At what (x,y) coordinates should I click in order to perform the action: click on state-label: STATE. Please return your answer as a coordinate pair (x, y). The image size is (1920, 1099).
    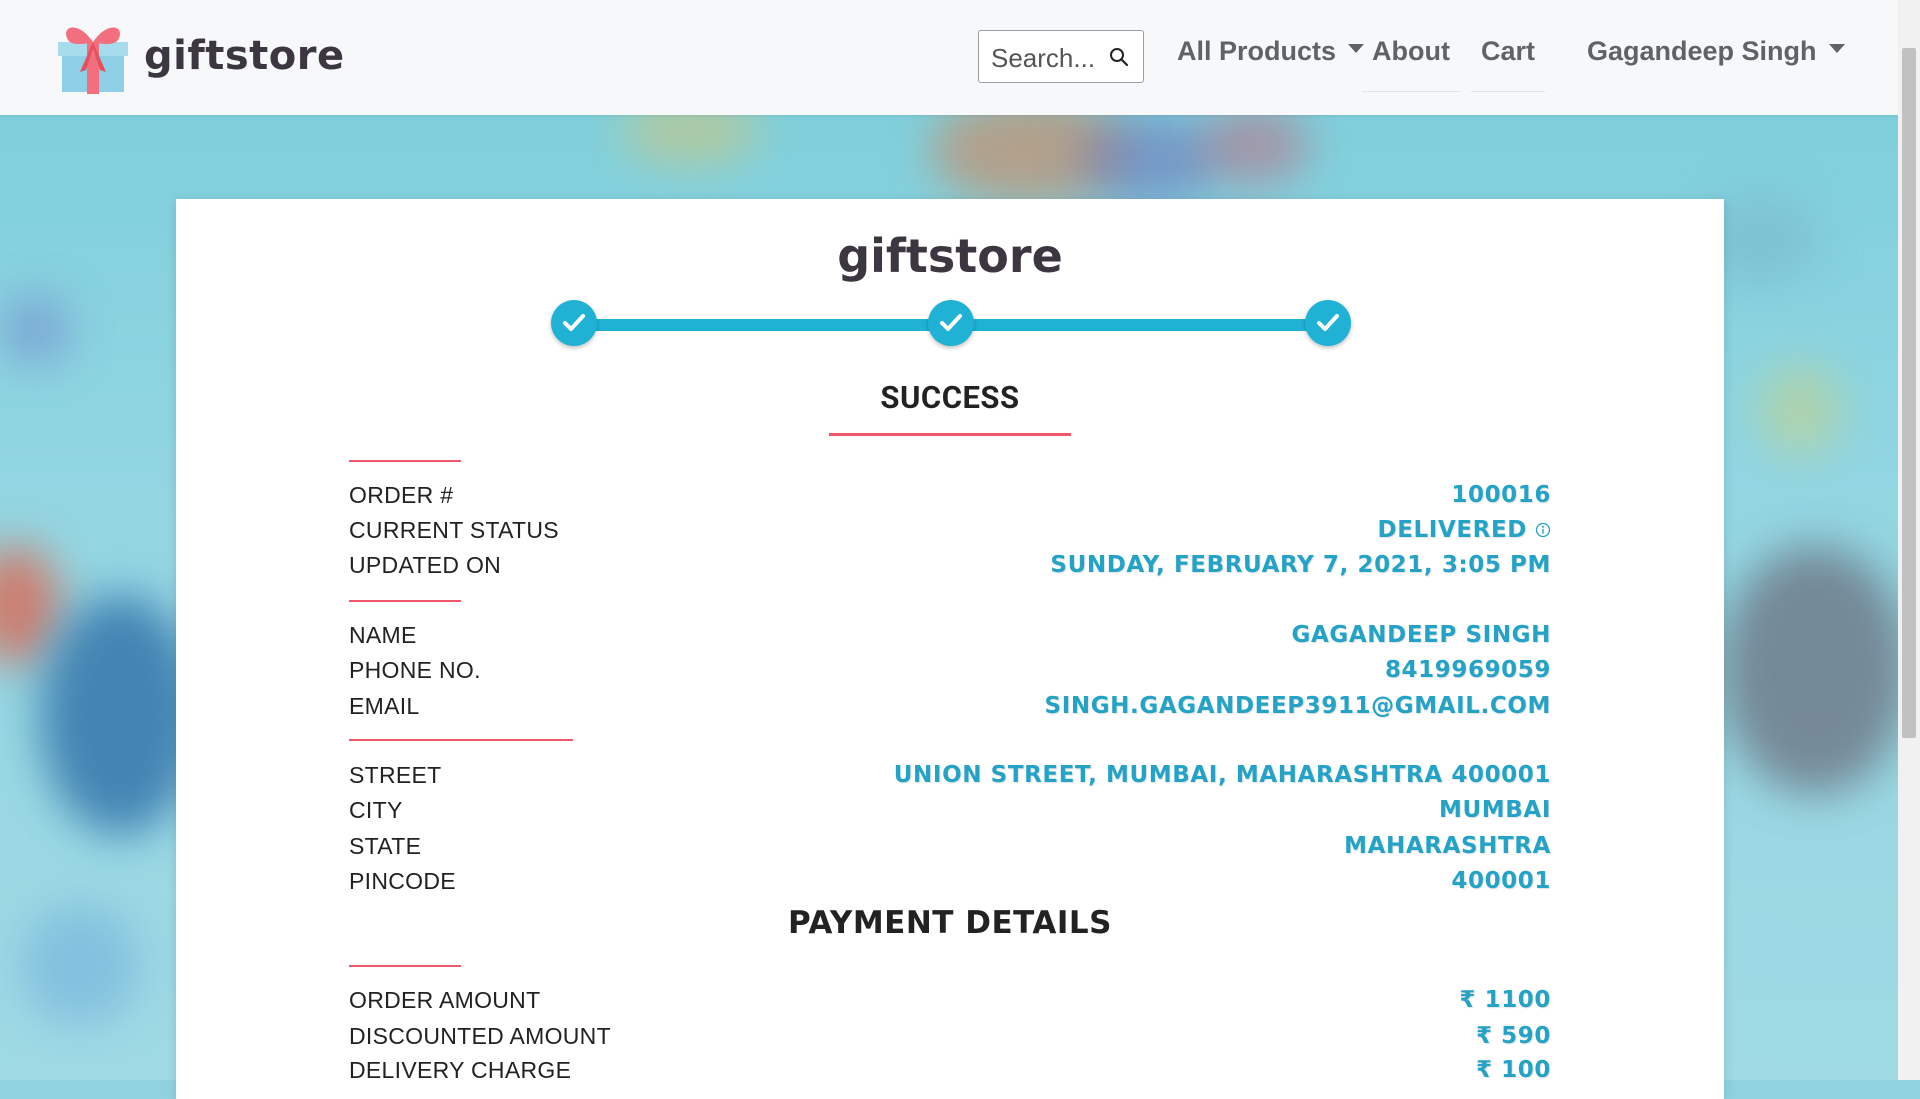
    Looking at the image, I should click on (385, 846).